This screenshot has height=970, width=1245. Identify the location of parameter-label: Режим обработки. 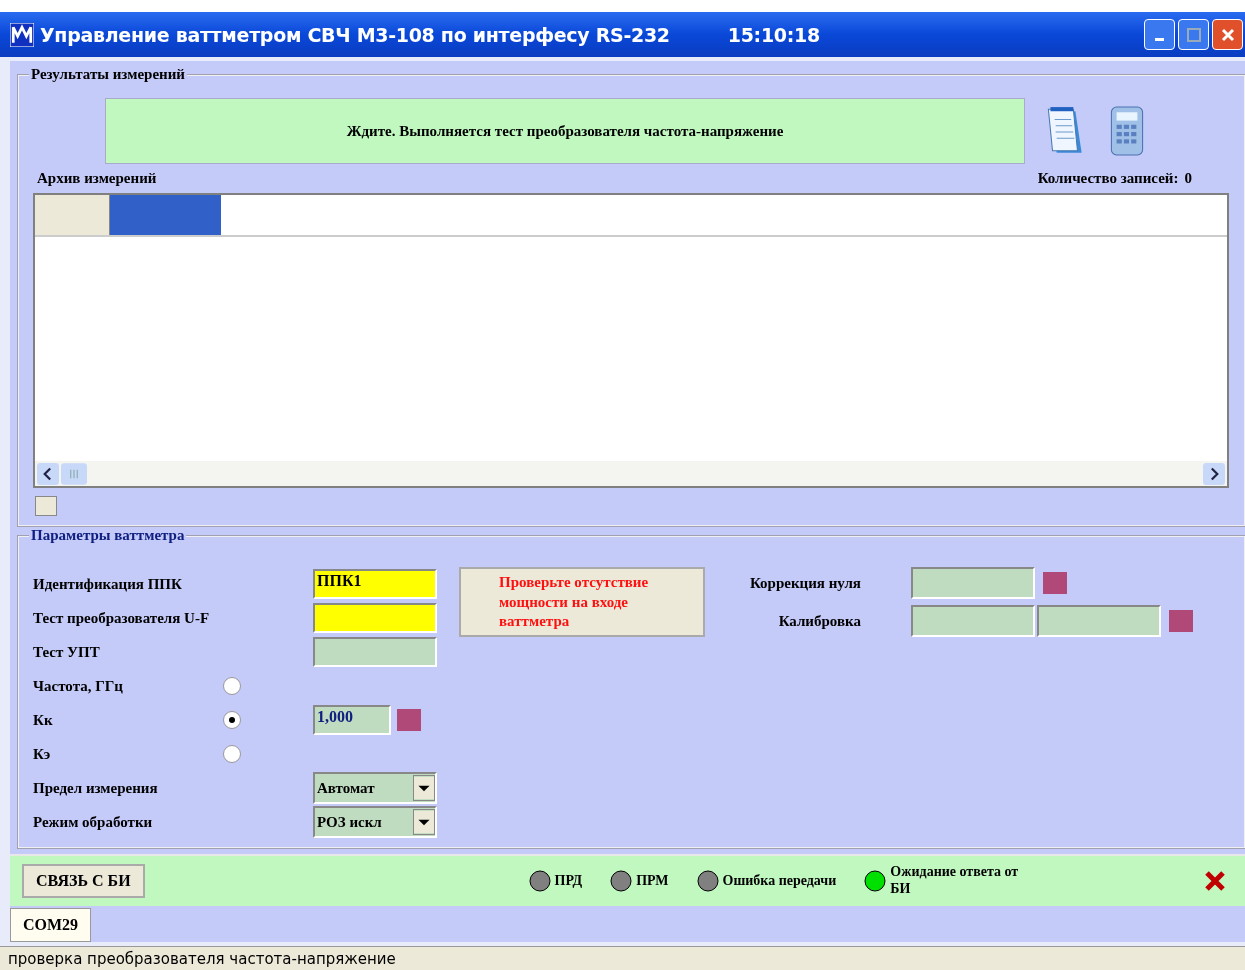
(93, 822).